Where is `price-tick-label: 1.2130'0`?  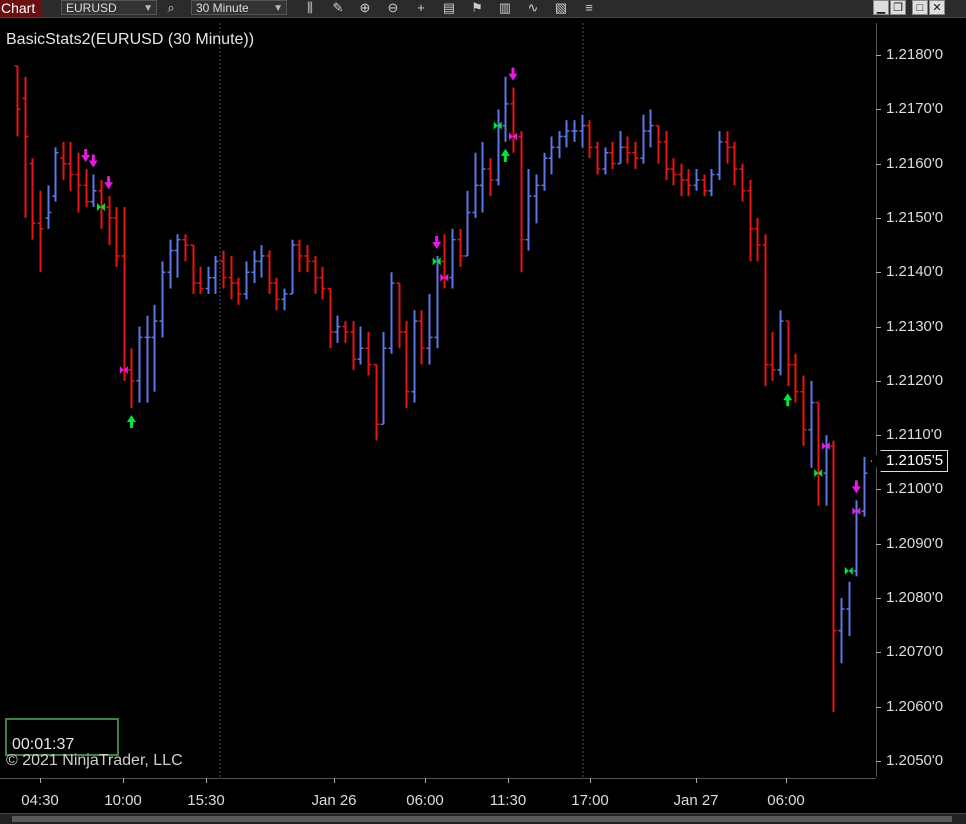 price-tick-label: 1.2130'0 is located at coordinates (915, 326).